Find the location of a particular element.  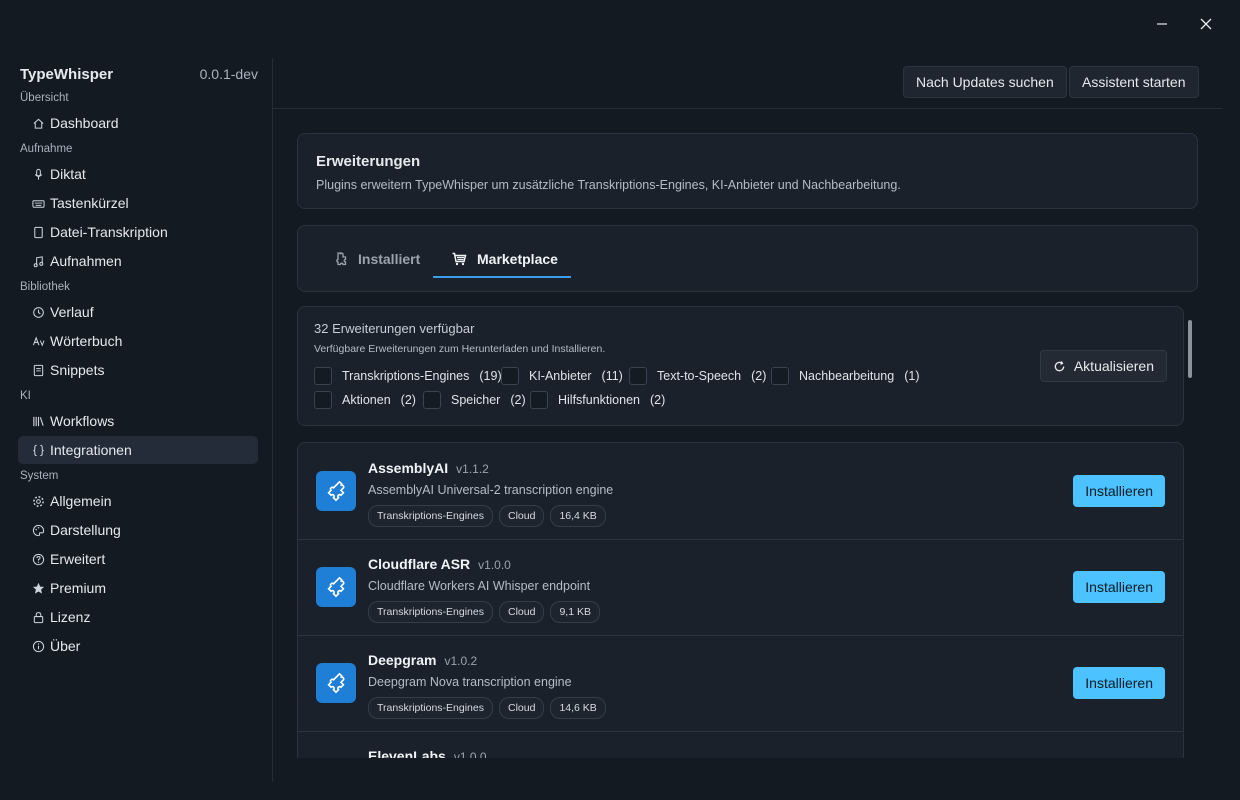

refresh-button: Aktualisieren is located at coordinates (1103, 366).